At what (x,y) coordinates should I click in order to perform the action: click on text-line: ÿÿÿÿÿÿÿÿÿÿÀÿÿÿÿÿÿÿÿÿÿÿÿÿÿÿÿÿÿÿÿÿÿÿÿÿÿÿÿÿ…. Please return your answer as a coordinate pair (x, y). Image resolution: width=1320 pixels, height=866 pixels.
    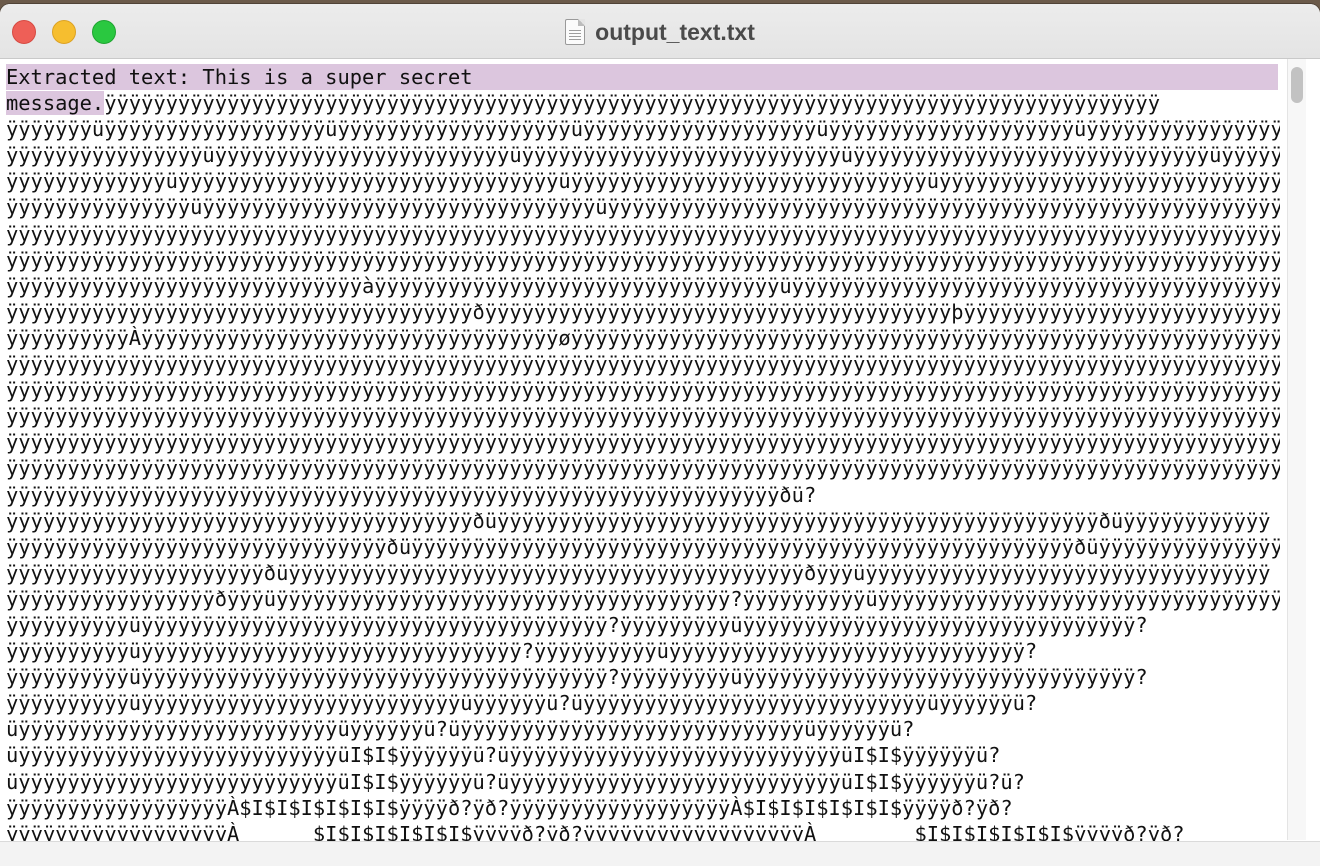
    Looking at the image, I should click on (643, 337).